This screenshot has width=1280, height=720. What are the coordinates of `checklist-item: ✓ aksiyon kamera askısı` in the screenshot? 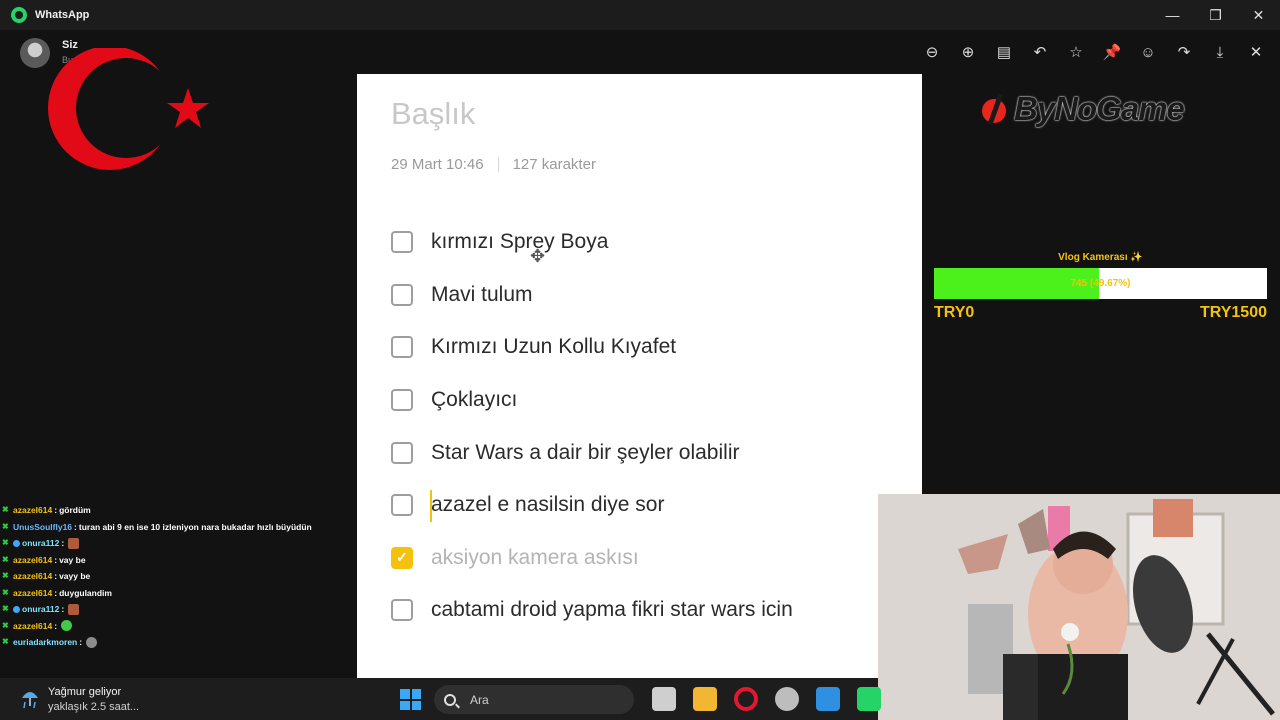 It's located at (641, 558).